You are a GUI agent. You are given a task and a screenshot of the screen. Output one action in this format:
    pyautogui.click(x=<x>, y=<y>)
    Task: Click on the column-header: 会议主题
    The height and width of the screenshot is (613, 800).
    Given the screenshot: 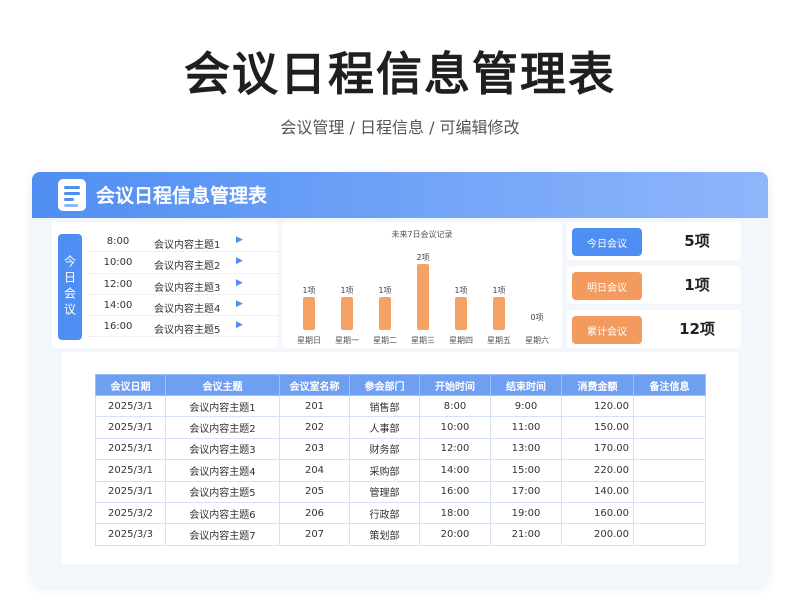 What is the action you would take?
    pyautogui.click(x=222, y=385)
    